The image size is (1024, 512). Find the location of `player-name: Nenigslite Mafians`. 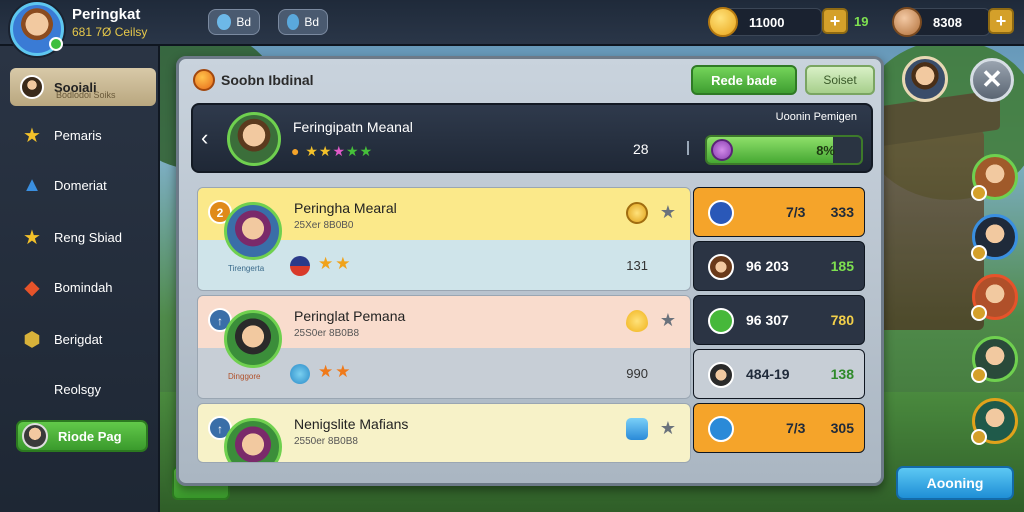

player-name: Nenigslite Mafians is located at coordinates (351, 424).